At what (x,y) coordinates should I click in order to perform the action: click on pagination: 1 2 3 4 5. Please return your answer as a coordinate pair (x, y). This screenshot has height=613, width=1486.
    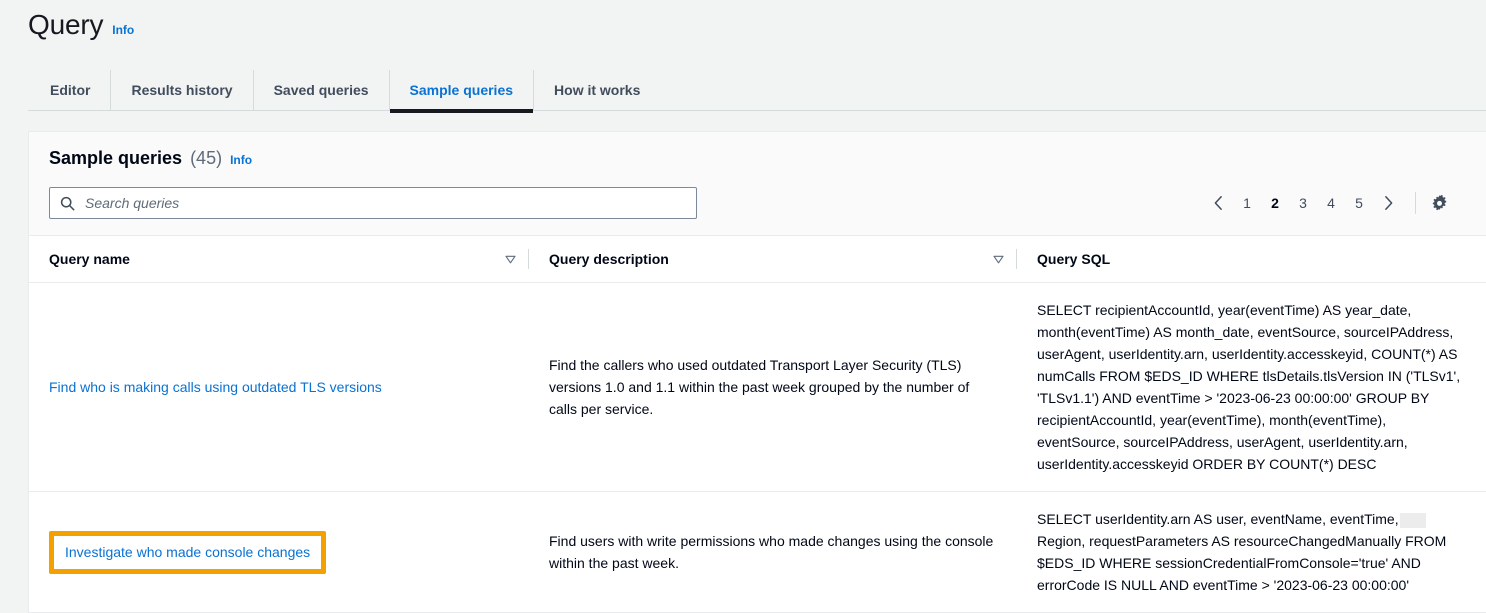
    Looking at the image, I should click on (1334, 203).